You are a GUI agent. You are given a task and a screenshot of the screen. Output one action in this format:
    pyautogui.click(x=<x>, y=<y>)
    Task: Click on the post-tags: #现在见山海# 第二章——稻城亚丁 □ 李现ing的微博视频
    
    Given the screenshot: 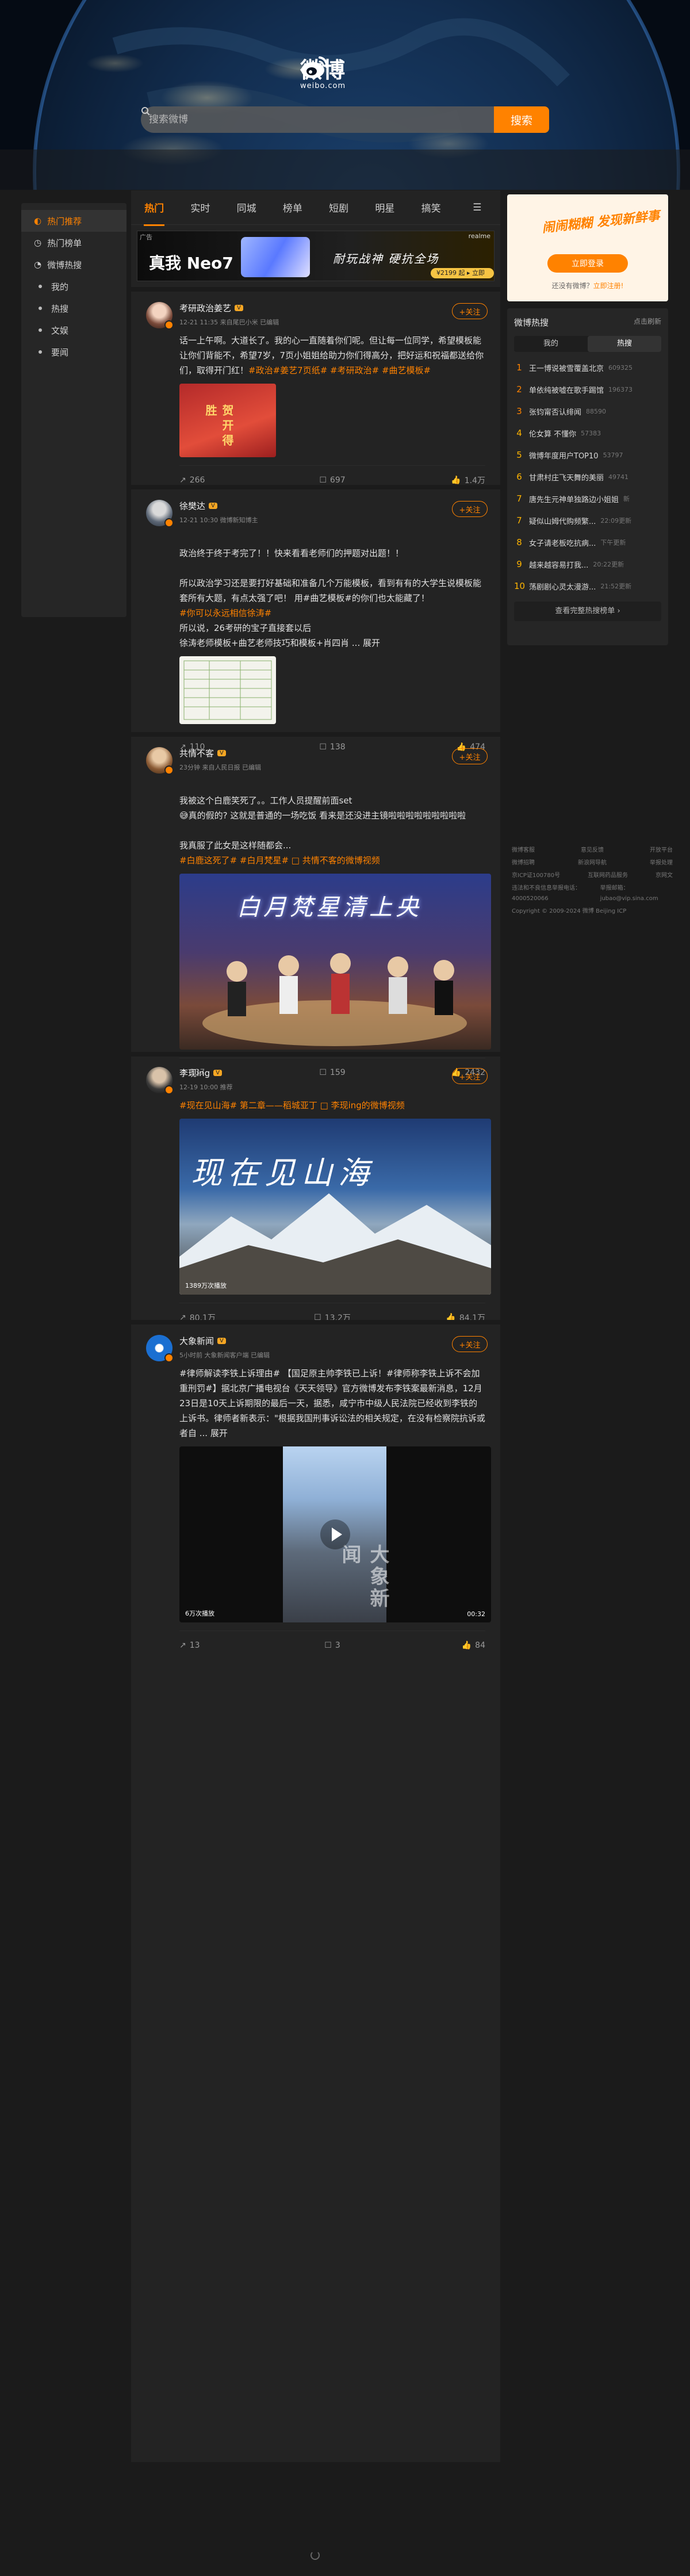 What is the action you would take?
    pyautogui.click(x=292, y=1105)
    